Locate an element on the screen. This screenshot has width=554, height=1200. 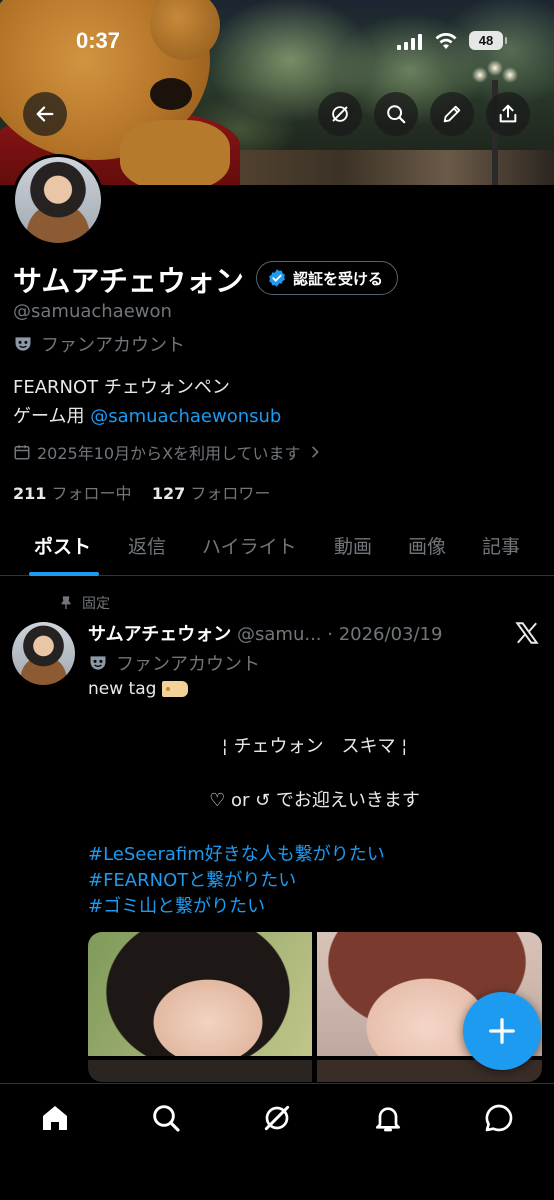
following-link: 211 フォロー中 is located at coordinates (72, 493).